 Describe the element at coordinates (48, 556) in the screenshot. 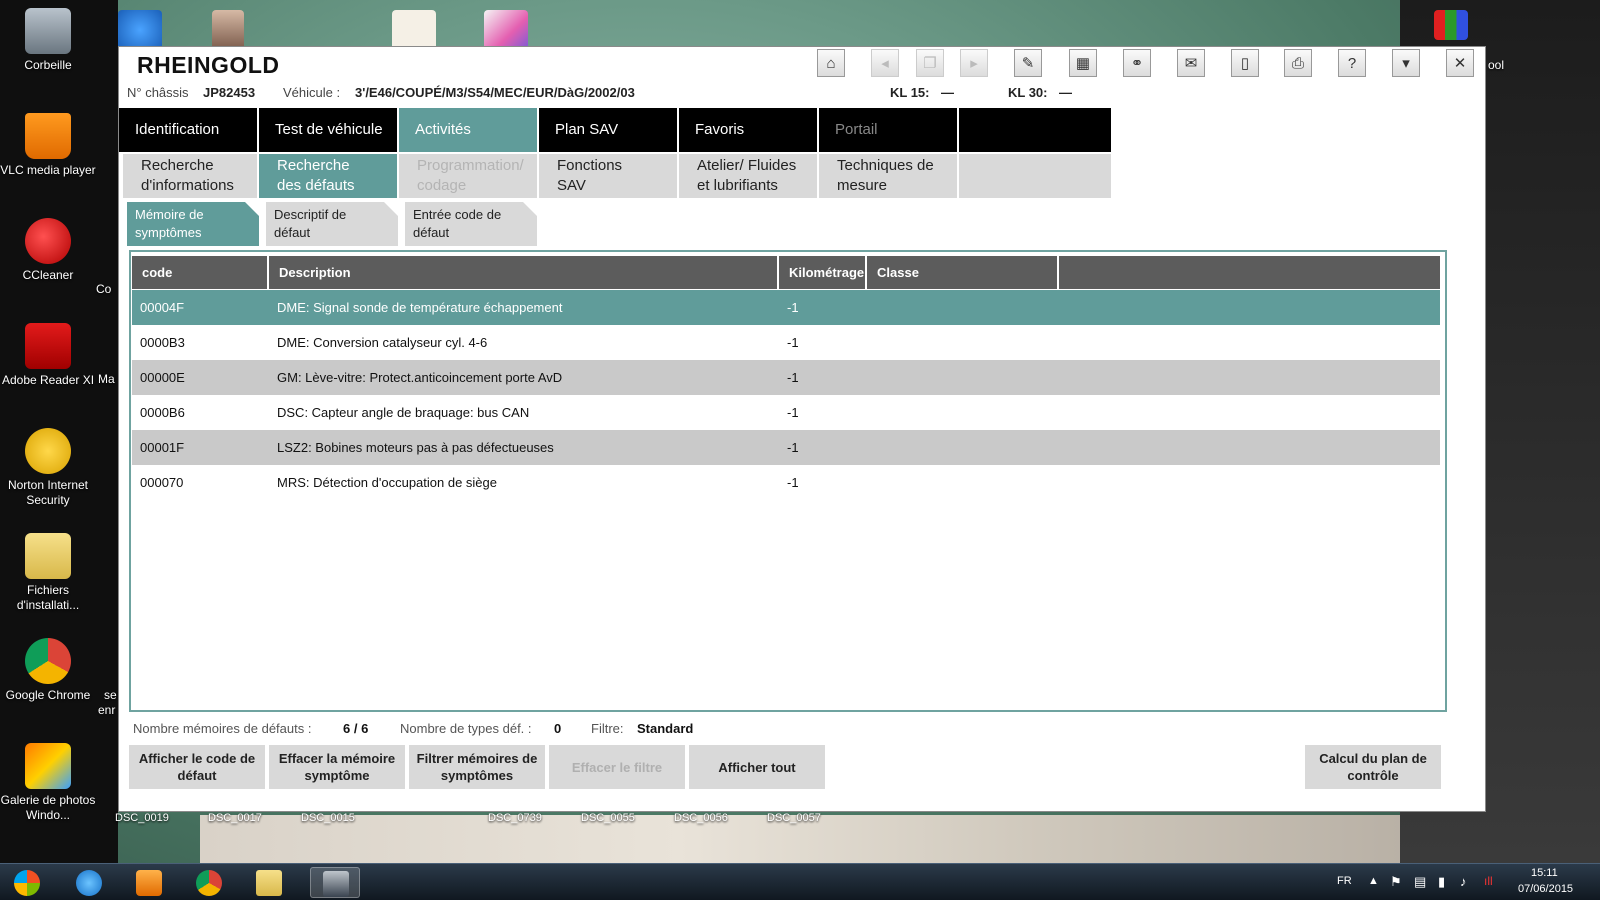

I see `folder-icon` at that location.